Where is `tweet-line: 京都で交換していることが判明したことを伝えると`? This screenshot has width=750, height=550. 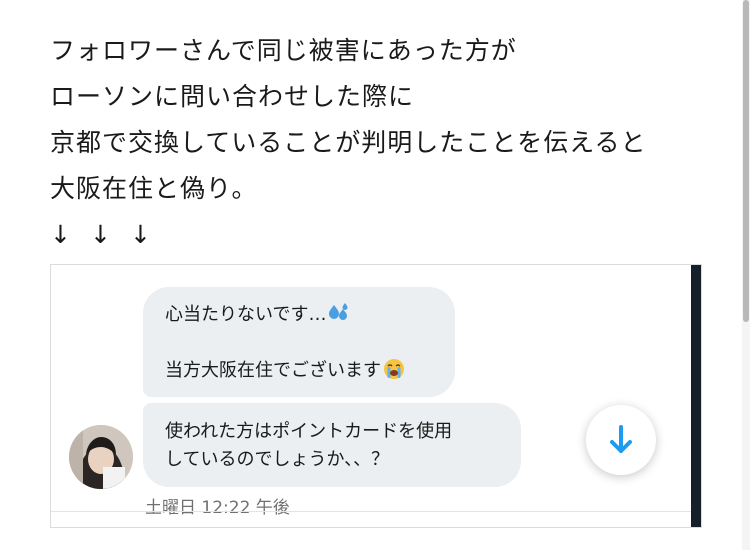 tweet-line: 京都で交換していることが判明したことを伝えると is located at coordinates (348, 142).